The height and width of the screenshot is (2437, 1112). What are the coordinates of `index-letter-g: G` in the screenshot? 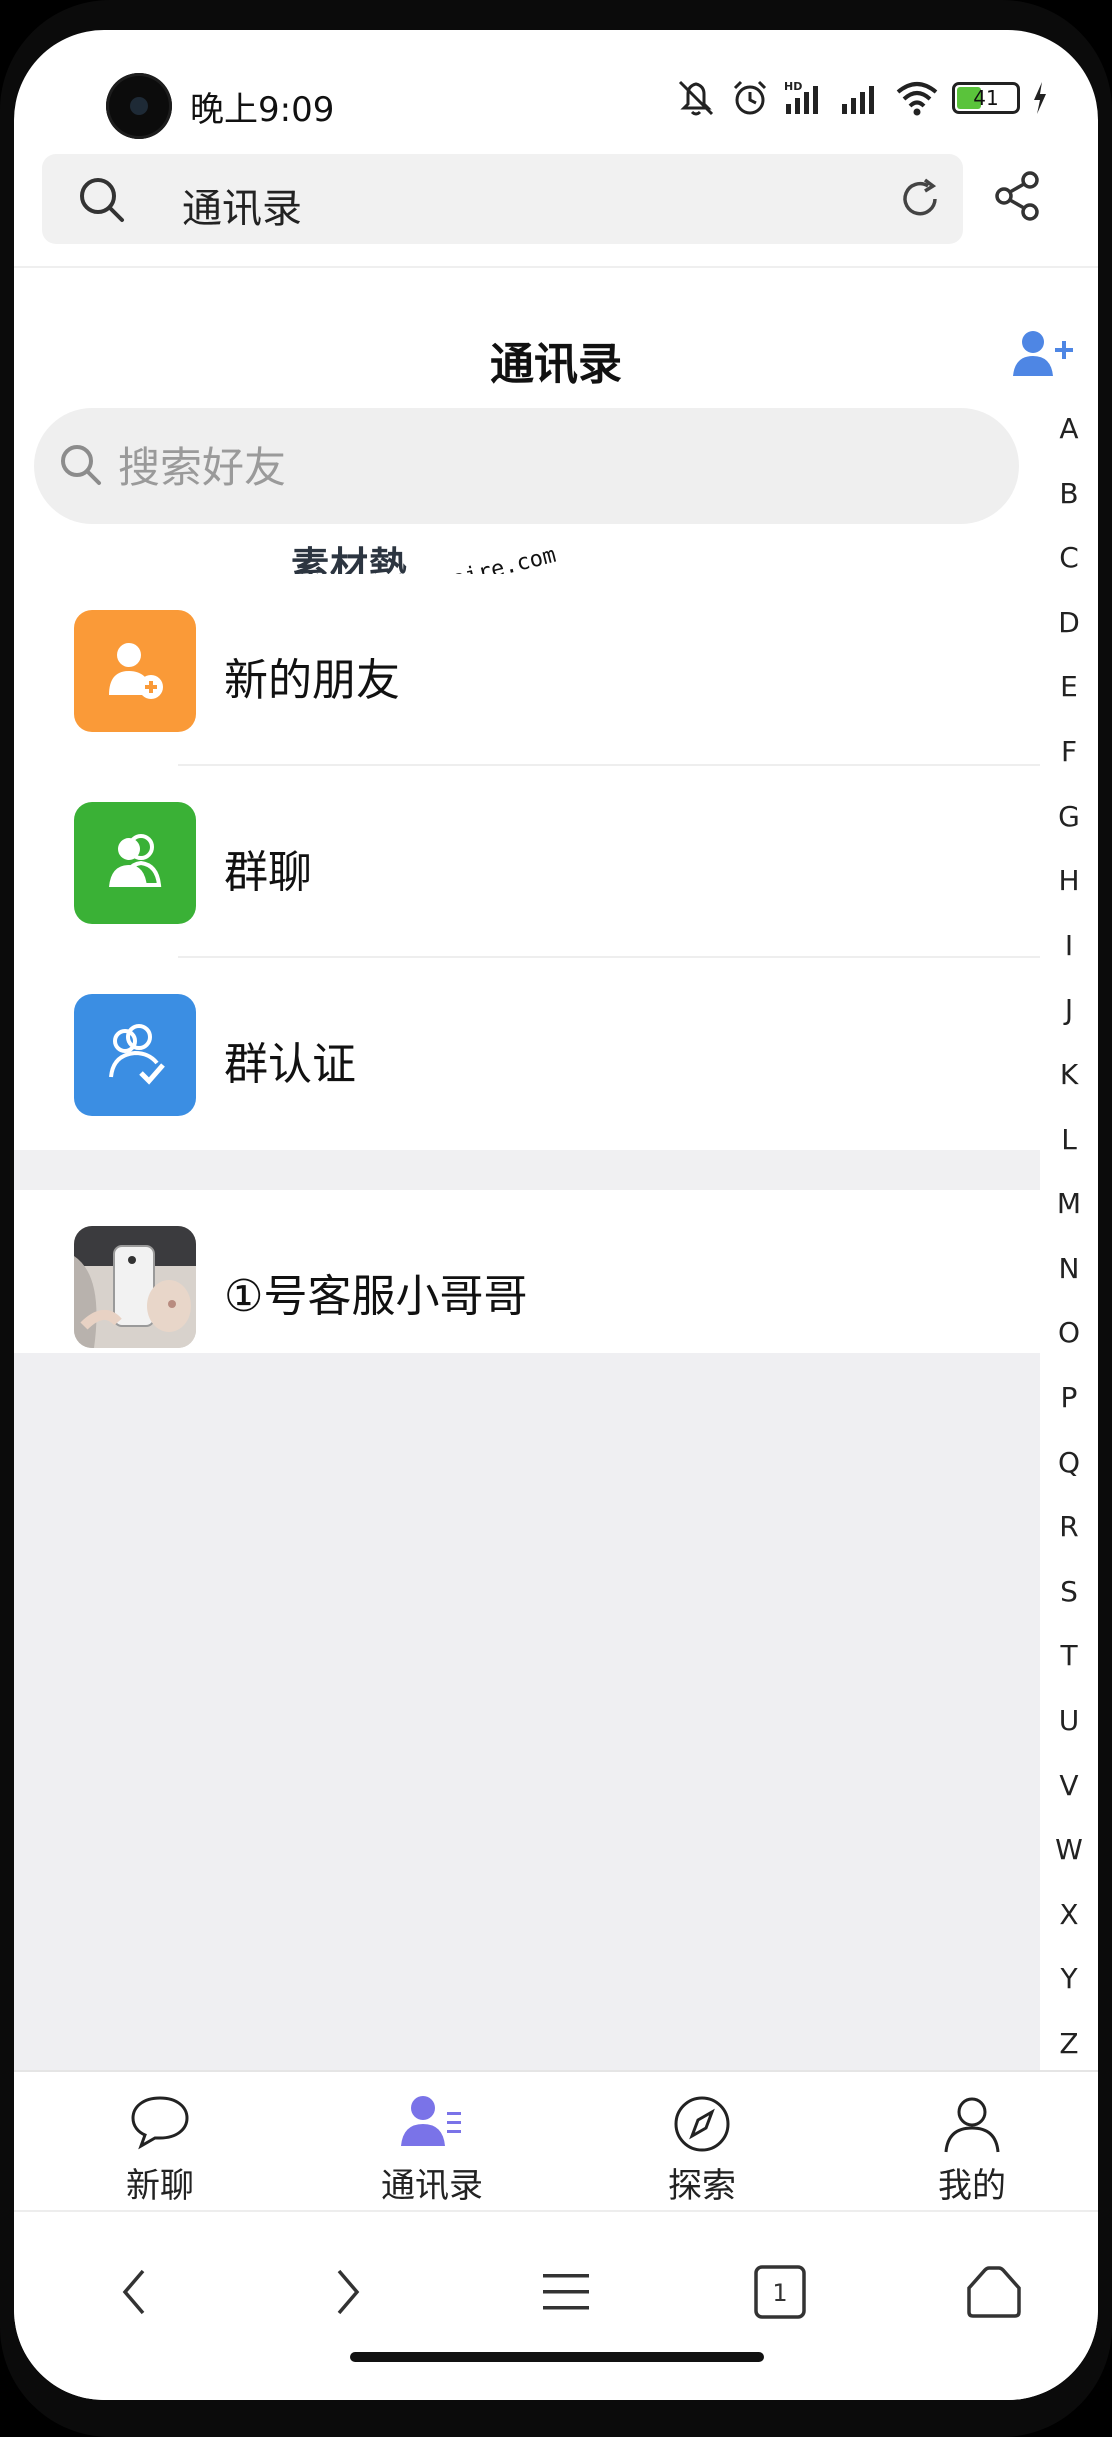 It's located at (1069, 816).